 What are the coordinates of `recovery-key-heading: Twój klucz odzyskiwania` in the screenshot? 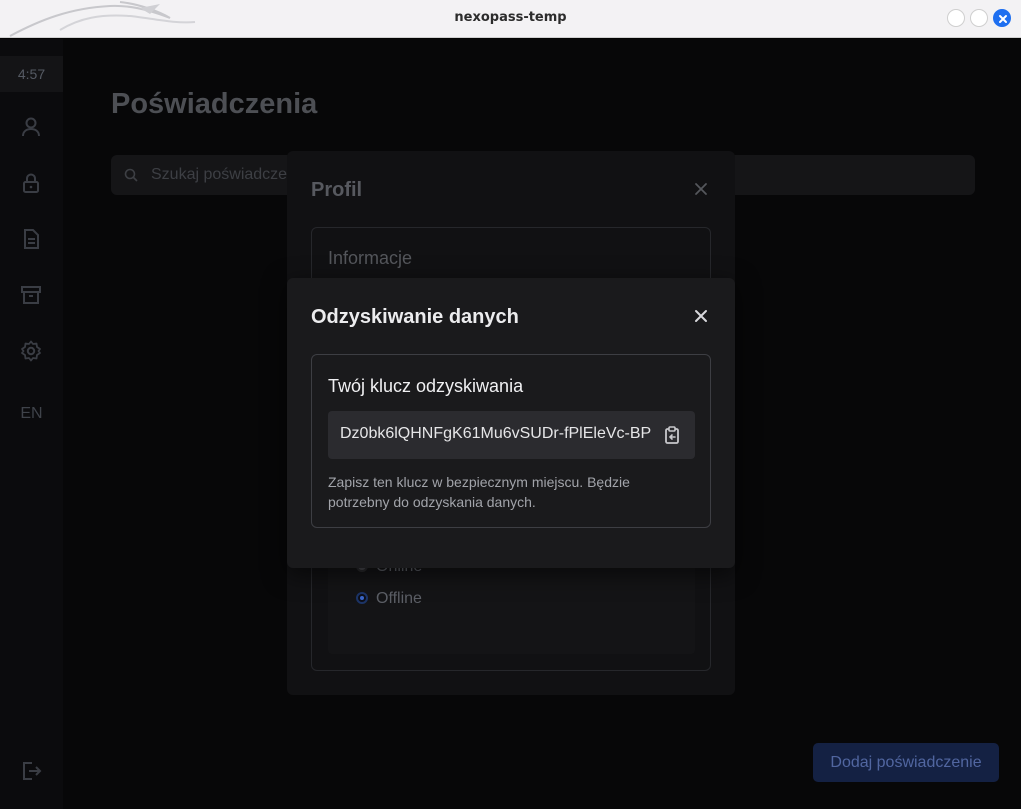 It's located at (426, 386).